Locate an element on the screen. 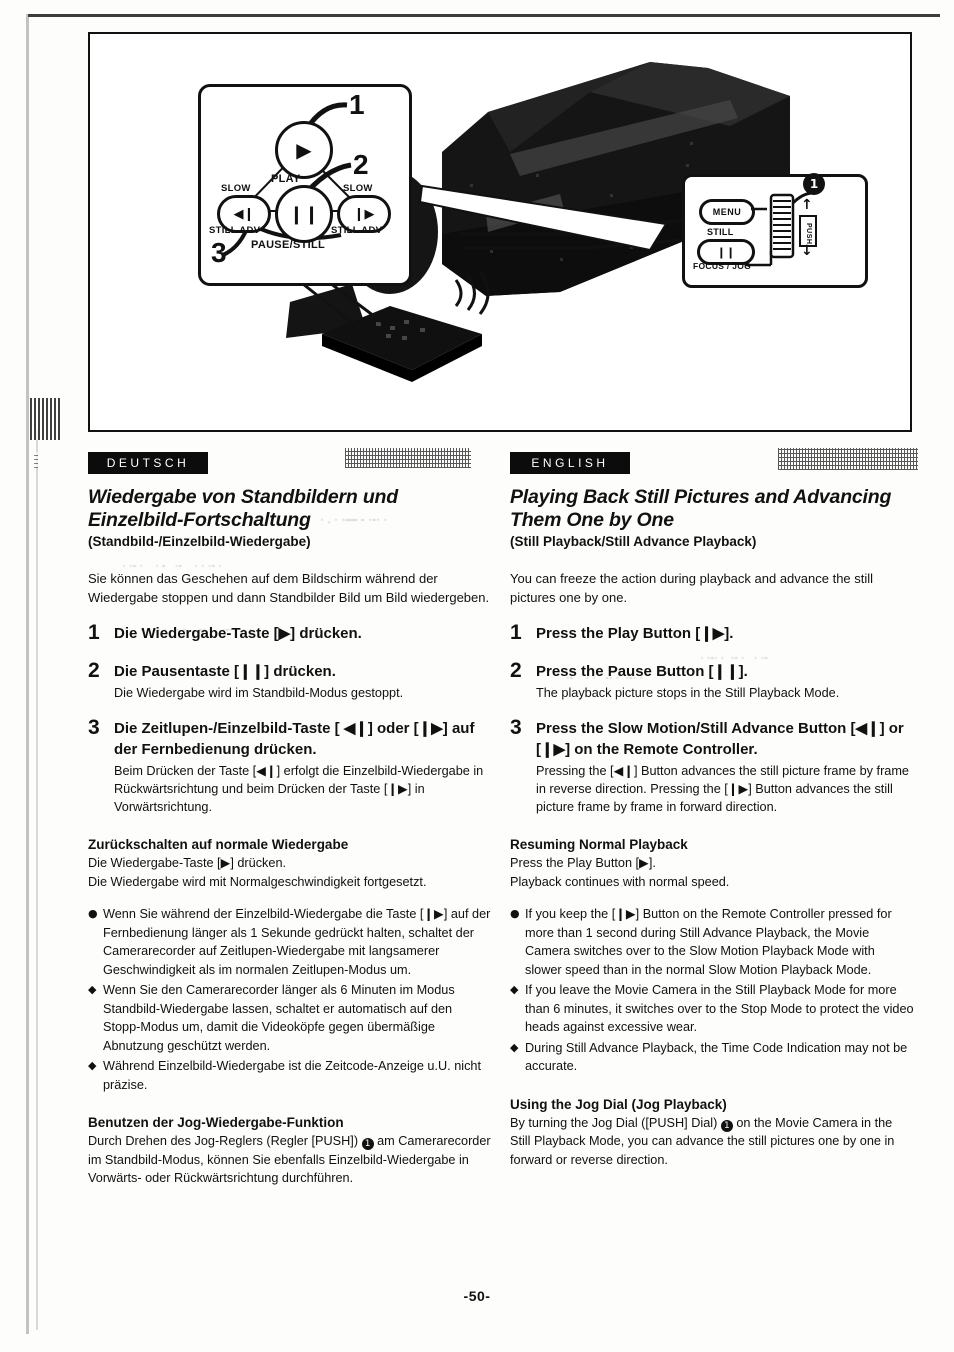 The width and height of the screenshot is (954, 1352). english-subtitle: (Still Playback/Still Advance Playback) is located at coordinates (633, 541).